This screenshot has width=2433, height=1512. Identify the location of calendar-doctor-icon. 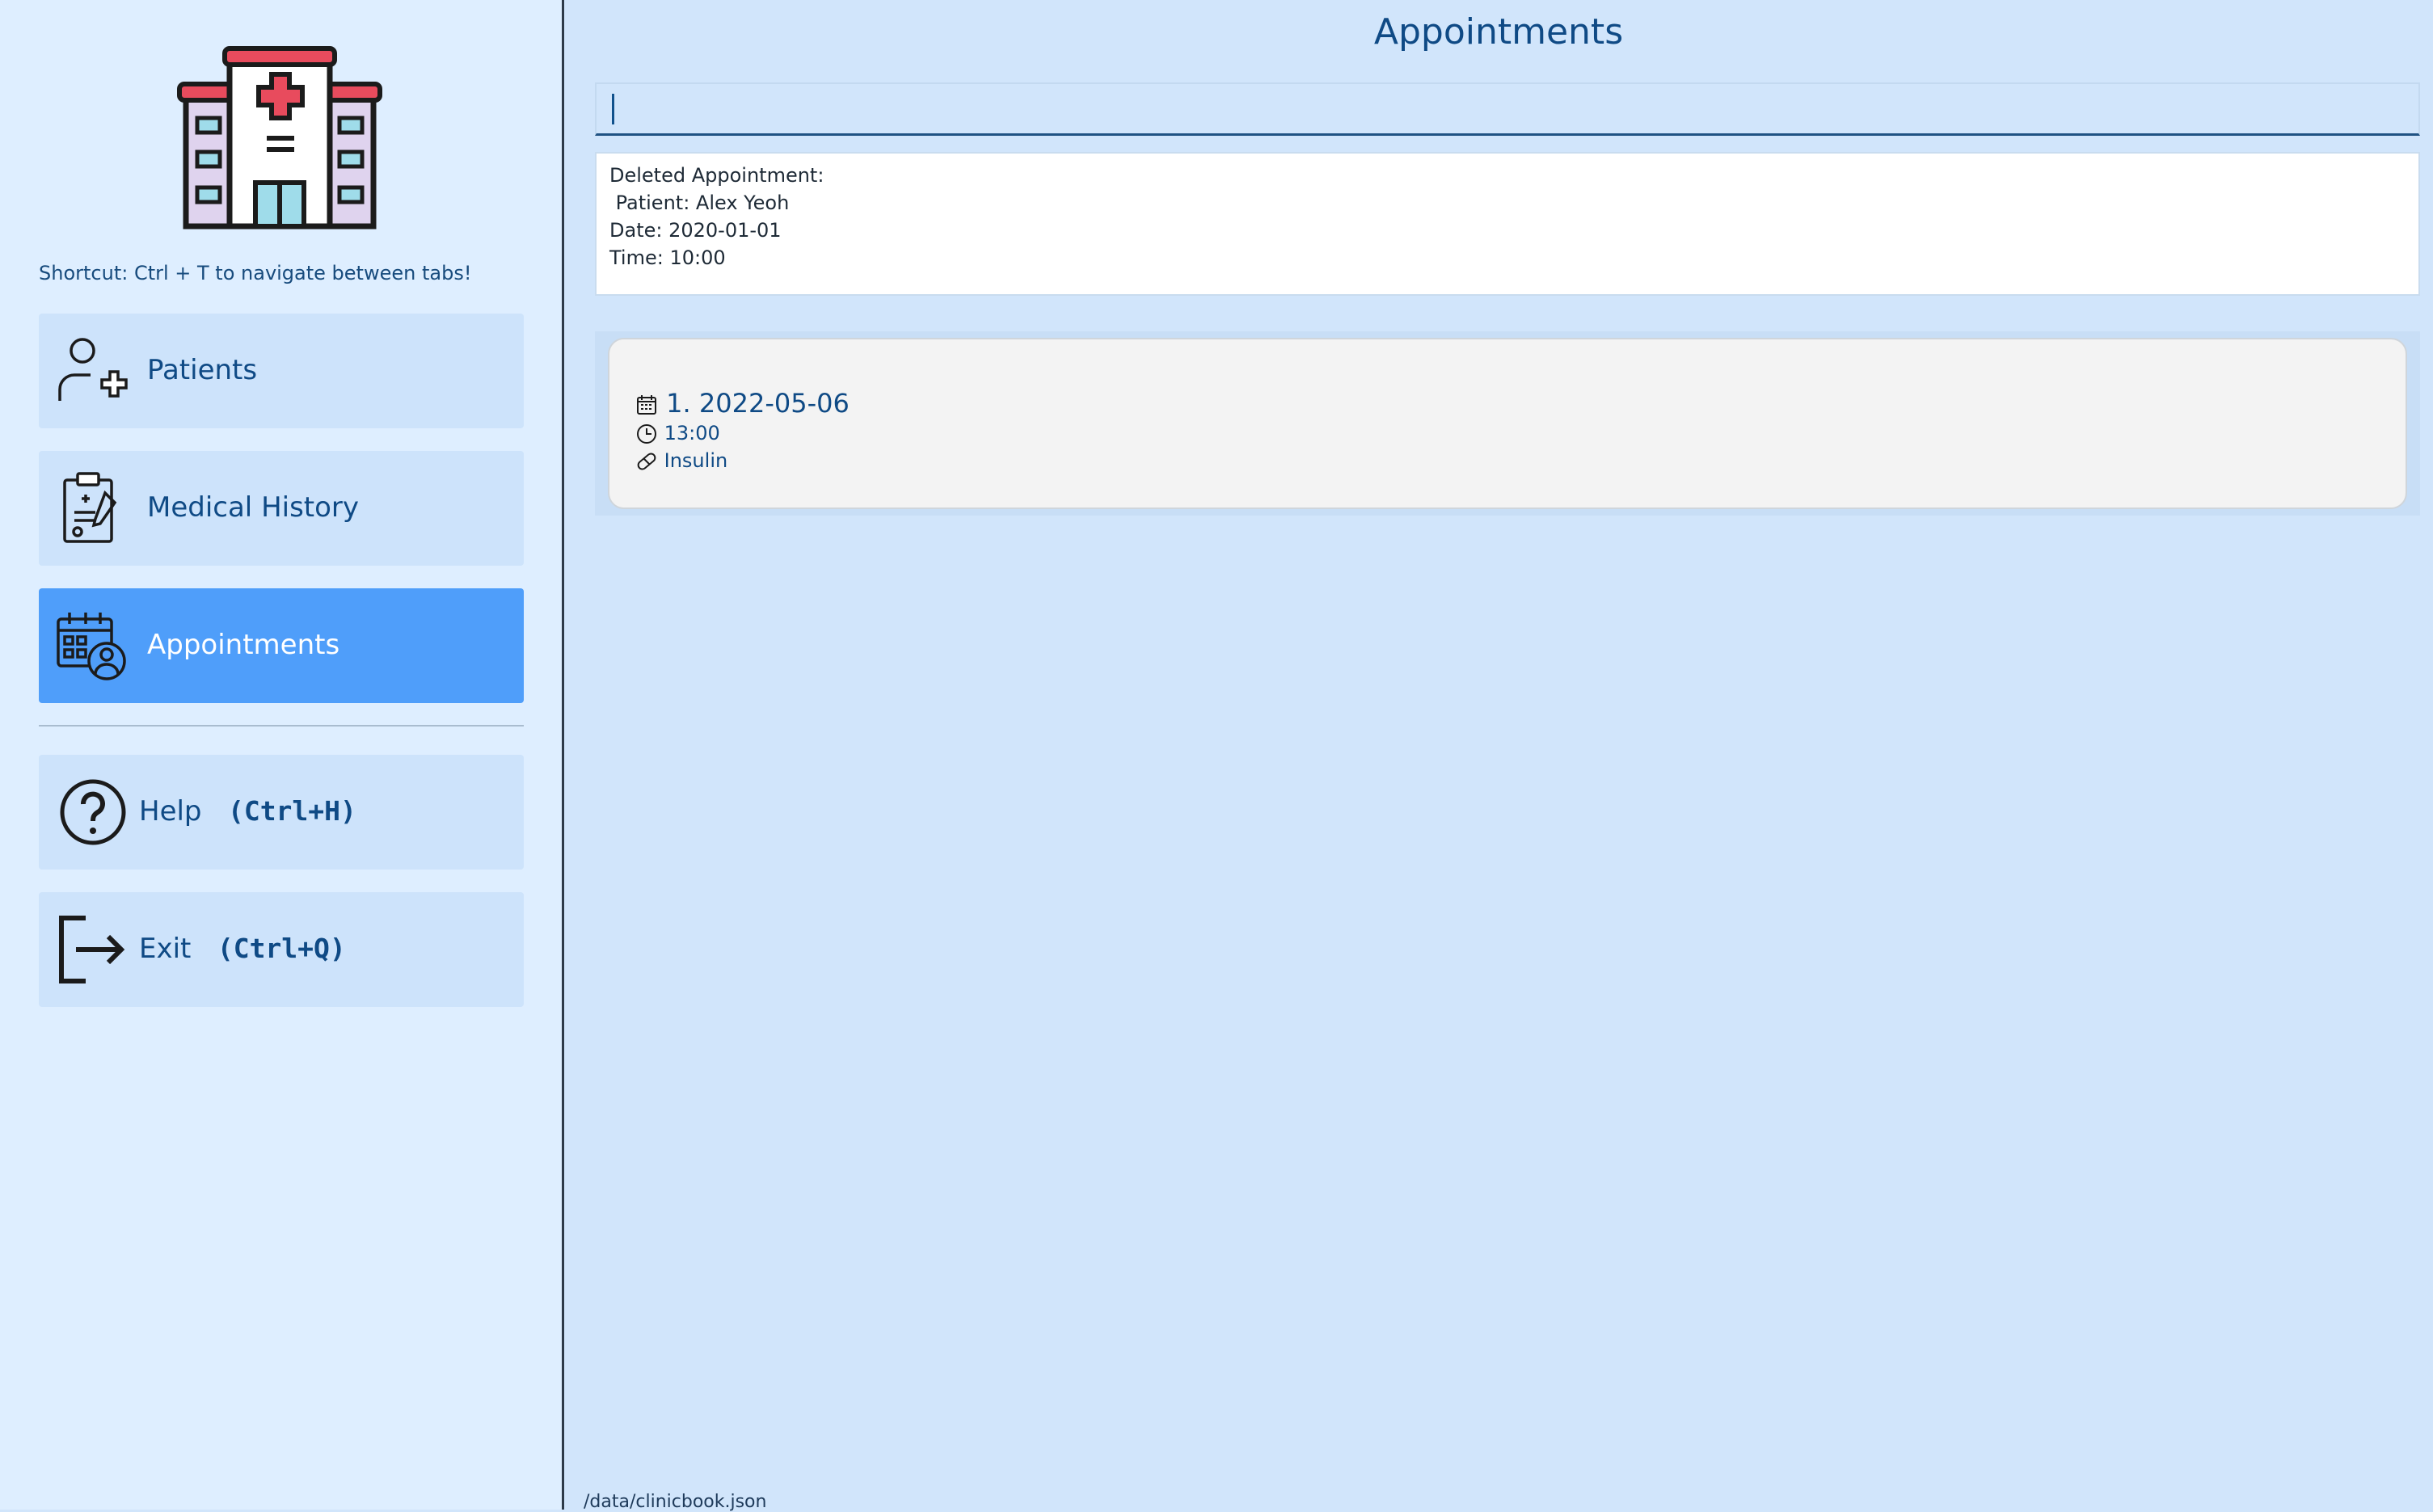
(92, 646).